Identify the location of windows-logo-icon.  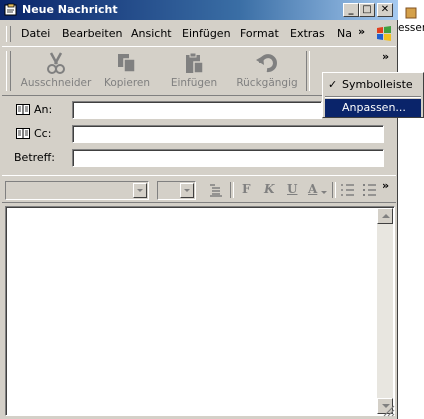
(384, 34).